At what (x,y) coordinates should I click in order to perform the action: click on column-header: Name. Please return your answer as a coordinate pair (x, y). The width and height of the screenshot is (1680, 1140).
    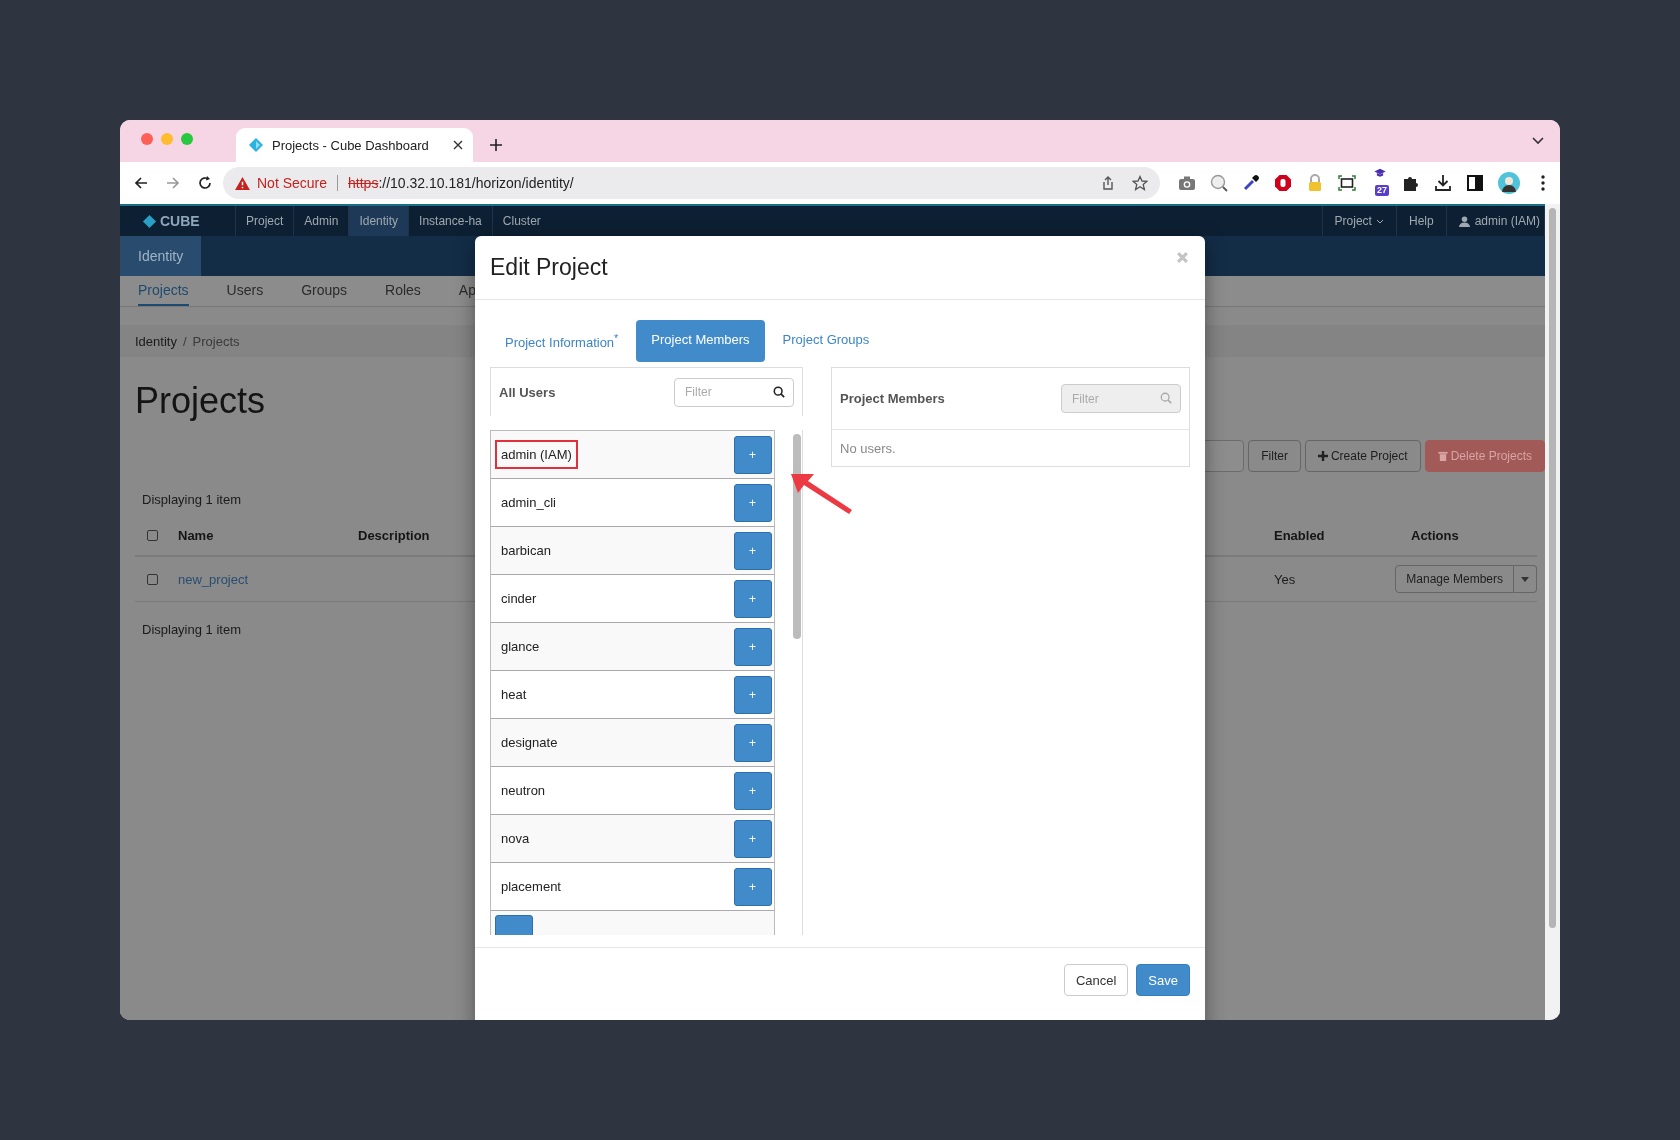
    Looking at the image, I should click on (196, 535).